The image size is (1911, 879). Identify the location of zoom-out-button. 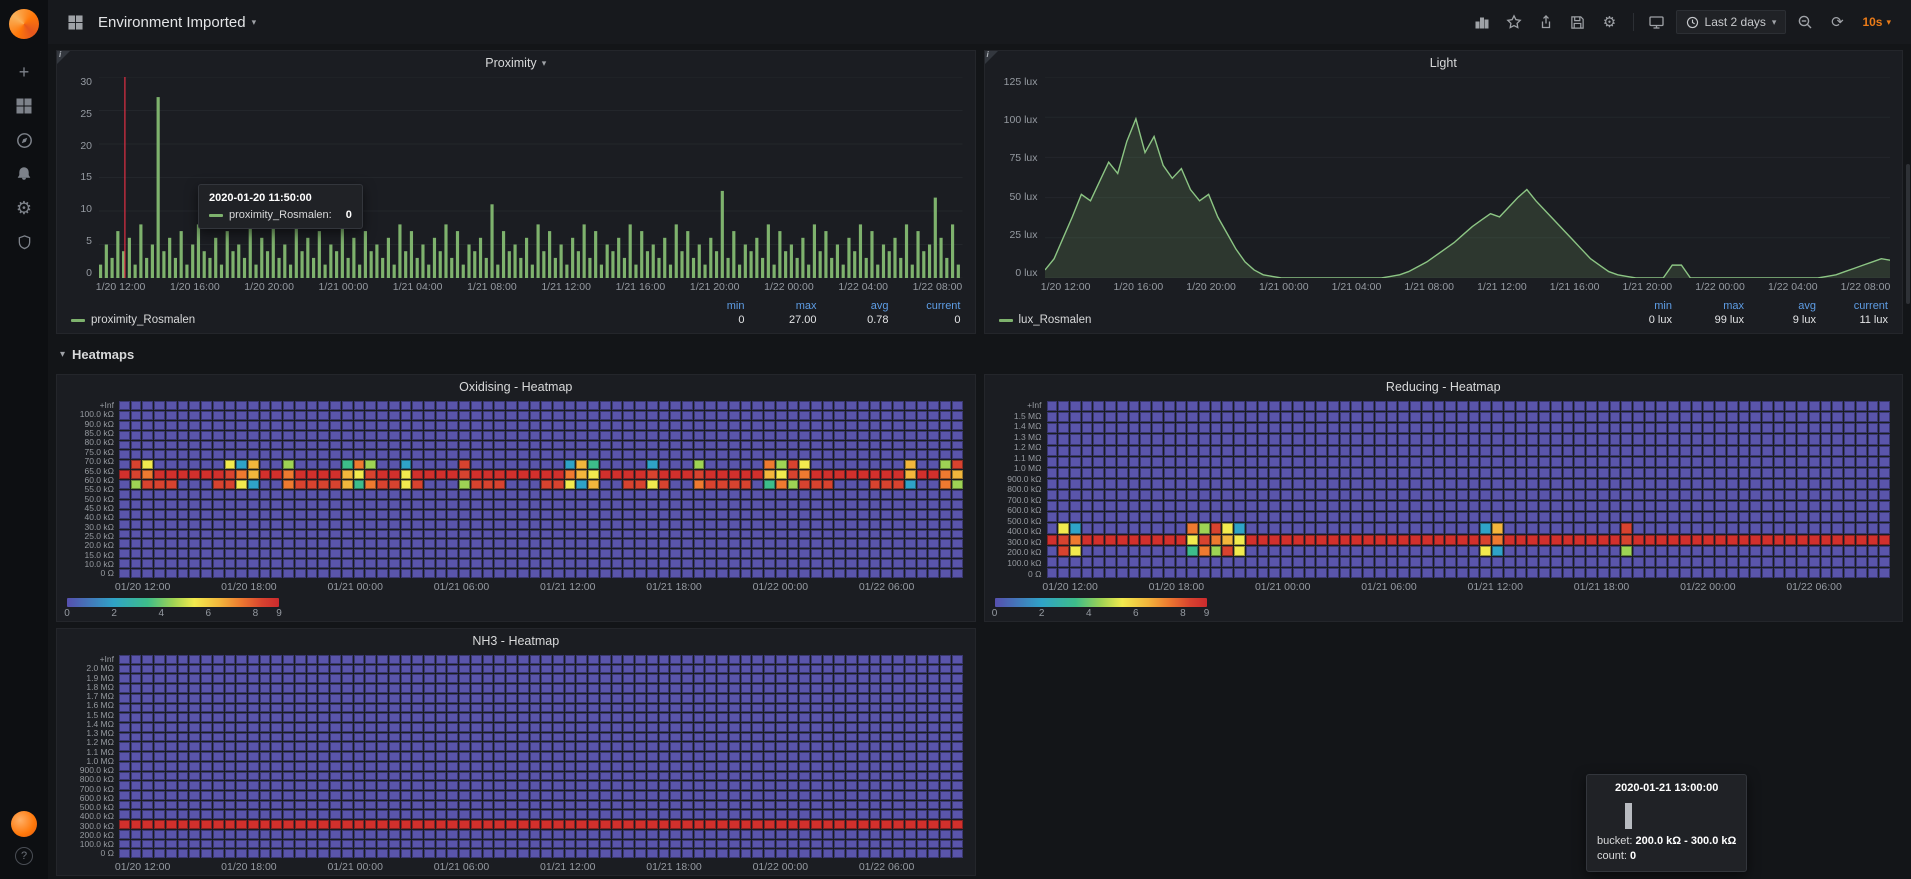
(1805, 22).